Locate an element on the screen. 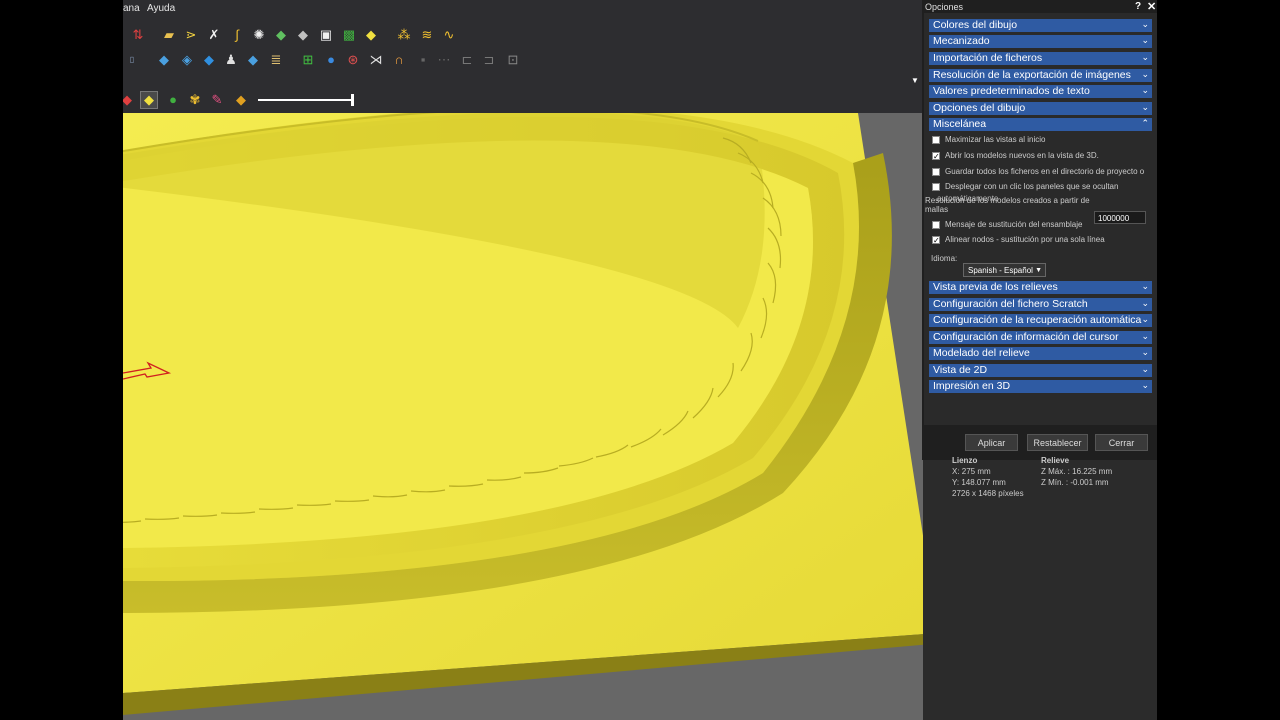 The width and height of the screenshot is (1280, 720). language-label: Idioma: is located at coordinates (944, 258).